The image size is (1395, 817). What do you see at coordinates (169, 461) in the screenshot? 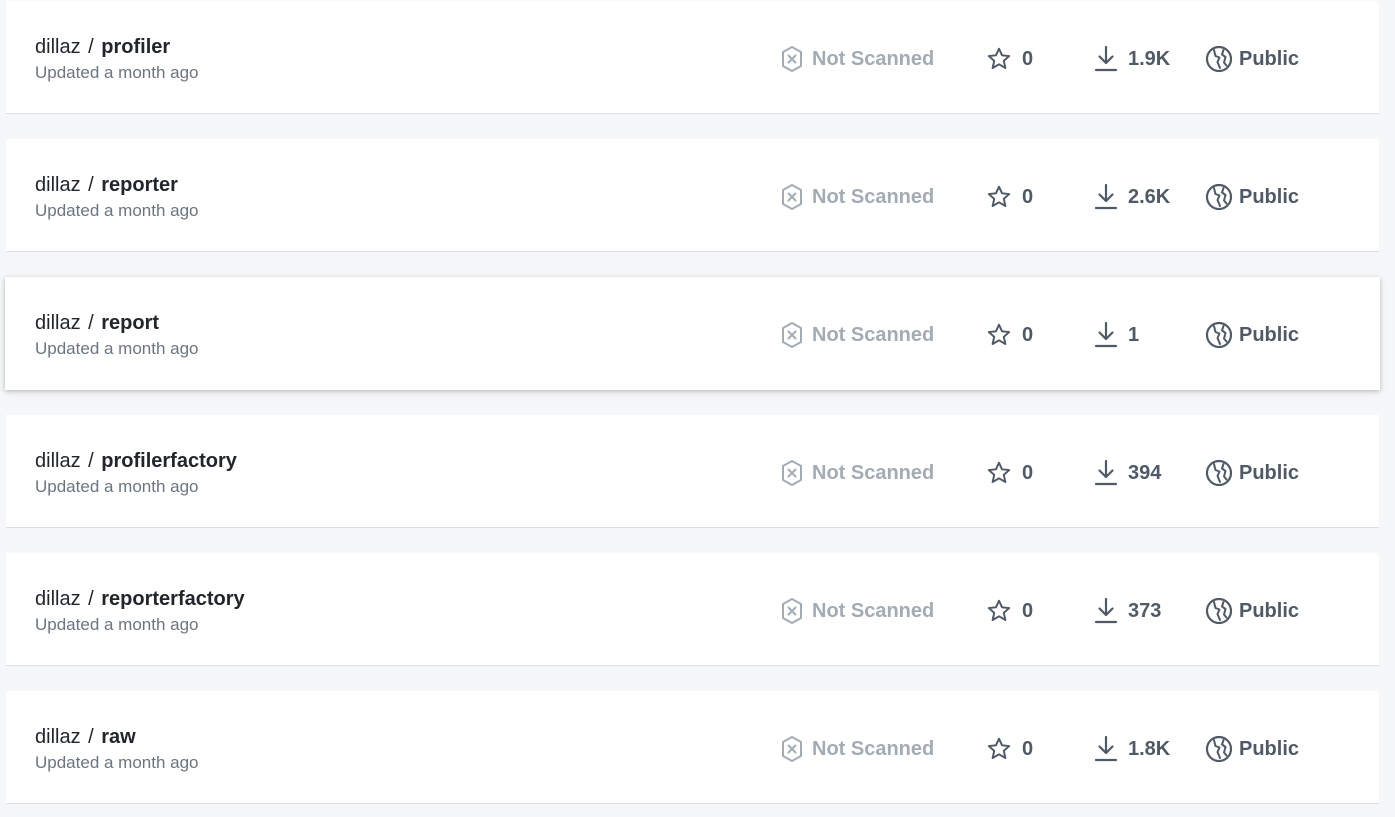
I see `repository-name: profilerfactory` at bounding box center [169, 461].